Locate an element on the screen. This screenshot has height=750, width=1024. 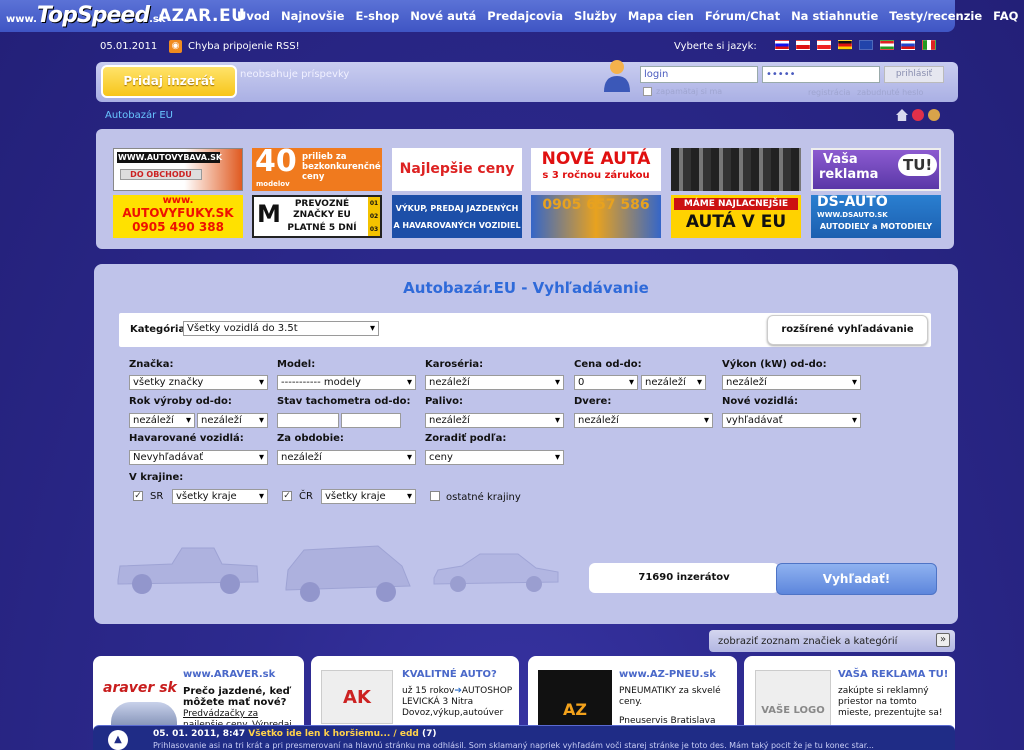
sr-kraje-select: všetky kraje is located at coordinates (220, 496).